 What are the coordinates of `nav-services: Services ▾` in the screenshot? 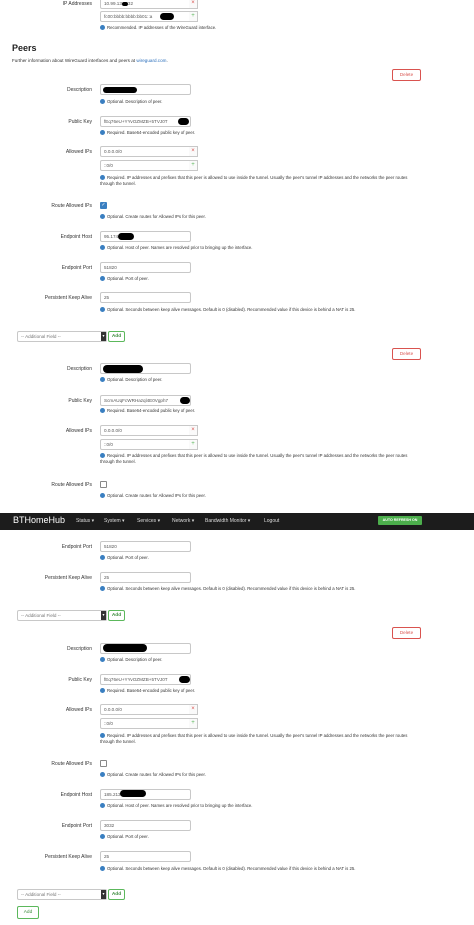 It's located at (148, 521).